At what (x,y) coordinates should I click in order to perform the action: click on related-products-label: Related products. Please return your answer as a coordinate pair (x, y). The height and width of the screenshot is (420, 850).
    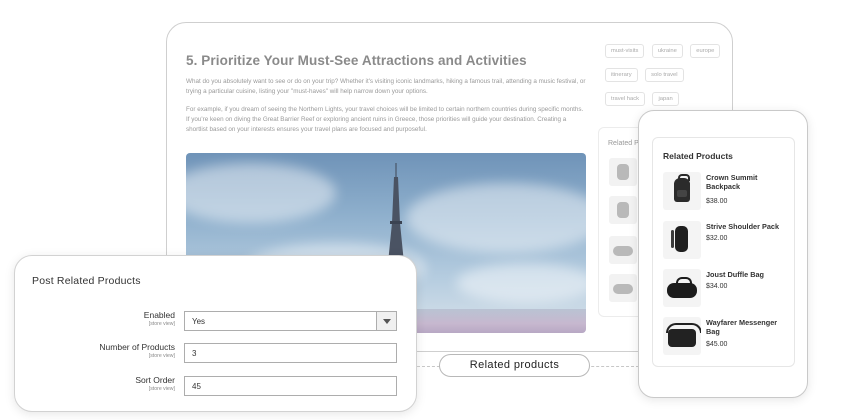
    Looking at the image, I should click on (514, 365).